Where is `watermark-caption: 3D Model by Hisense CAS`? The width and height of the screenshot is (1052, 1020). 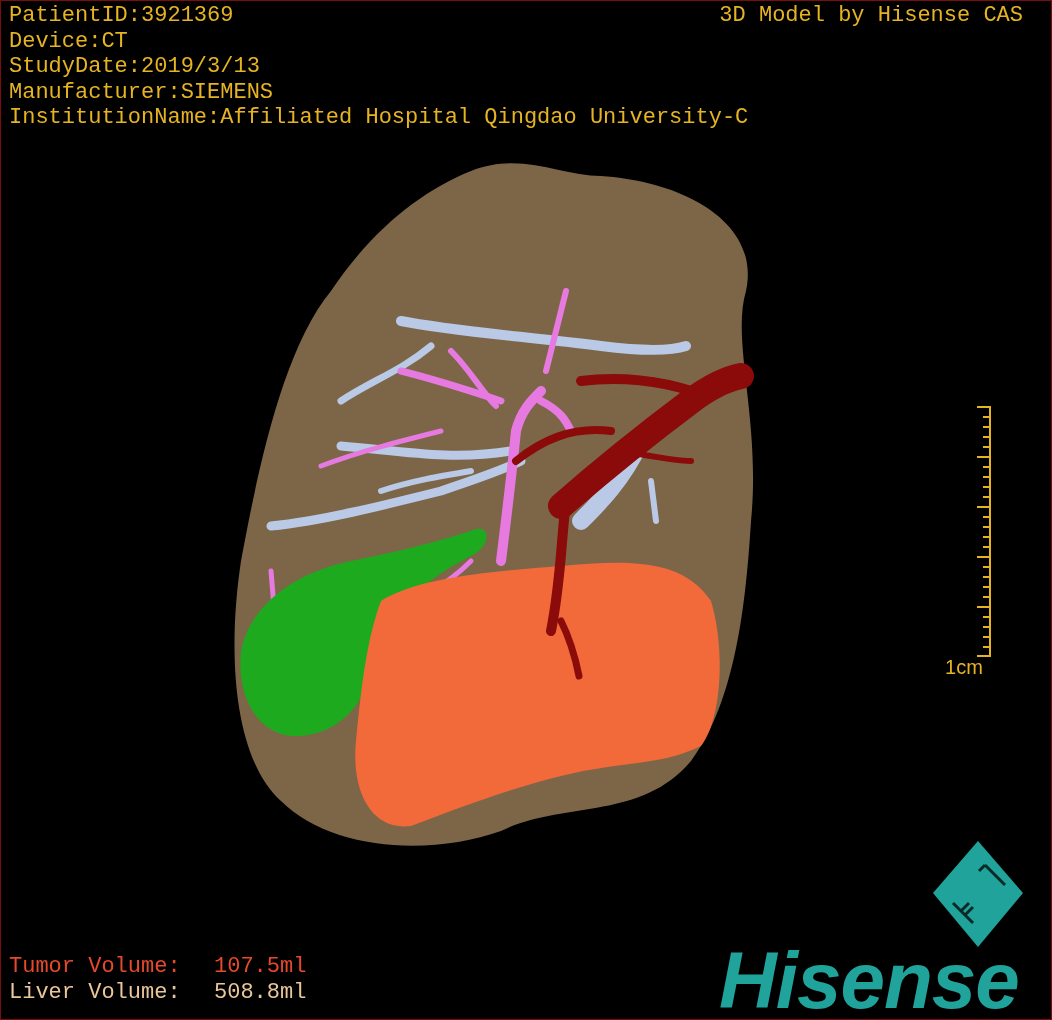
watermark-caption: 3D Model by Hisense CAS is located at coordinates (871, 16).